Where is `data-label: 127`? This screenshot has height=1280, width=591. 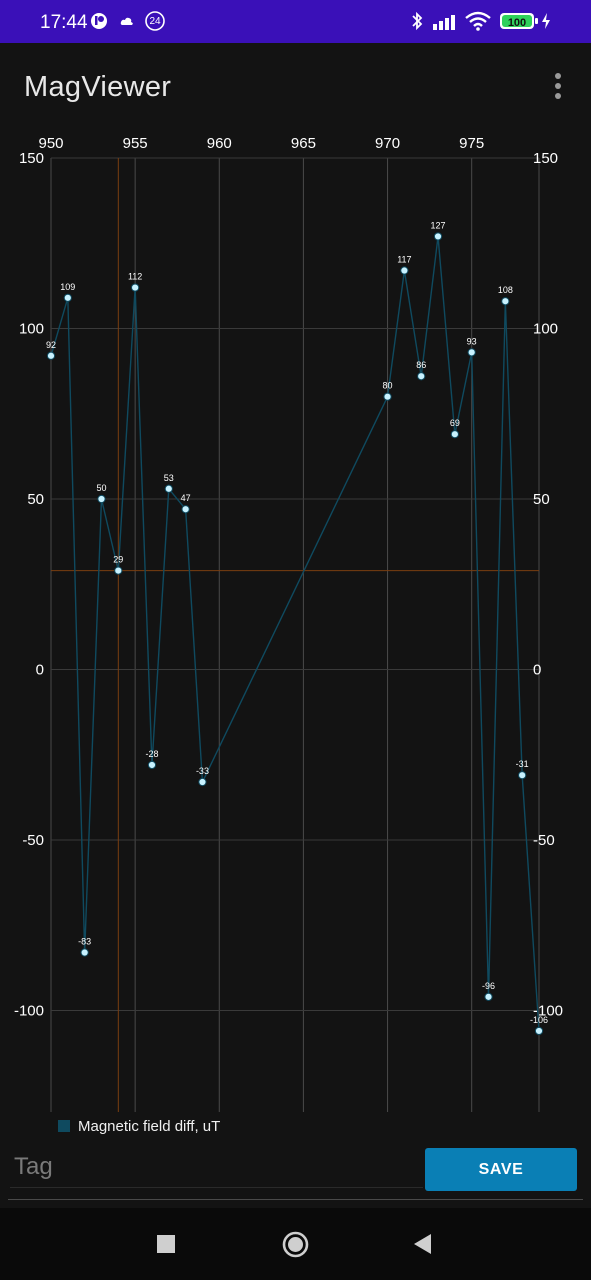
data-label: 127 is located at coordinates (438, 225).